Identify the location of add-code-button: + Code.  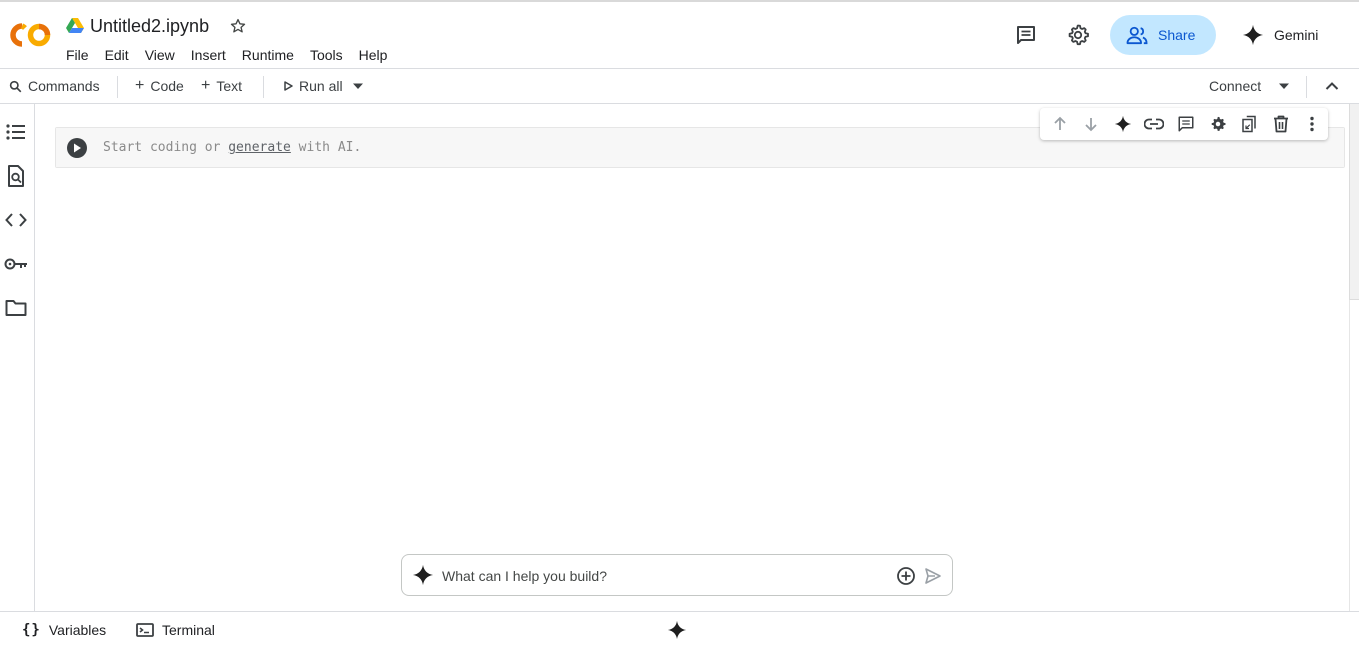
(159, 86).